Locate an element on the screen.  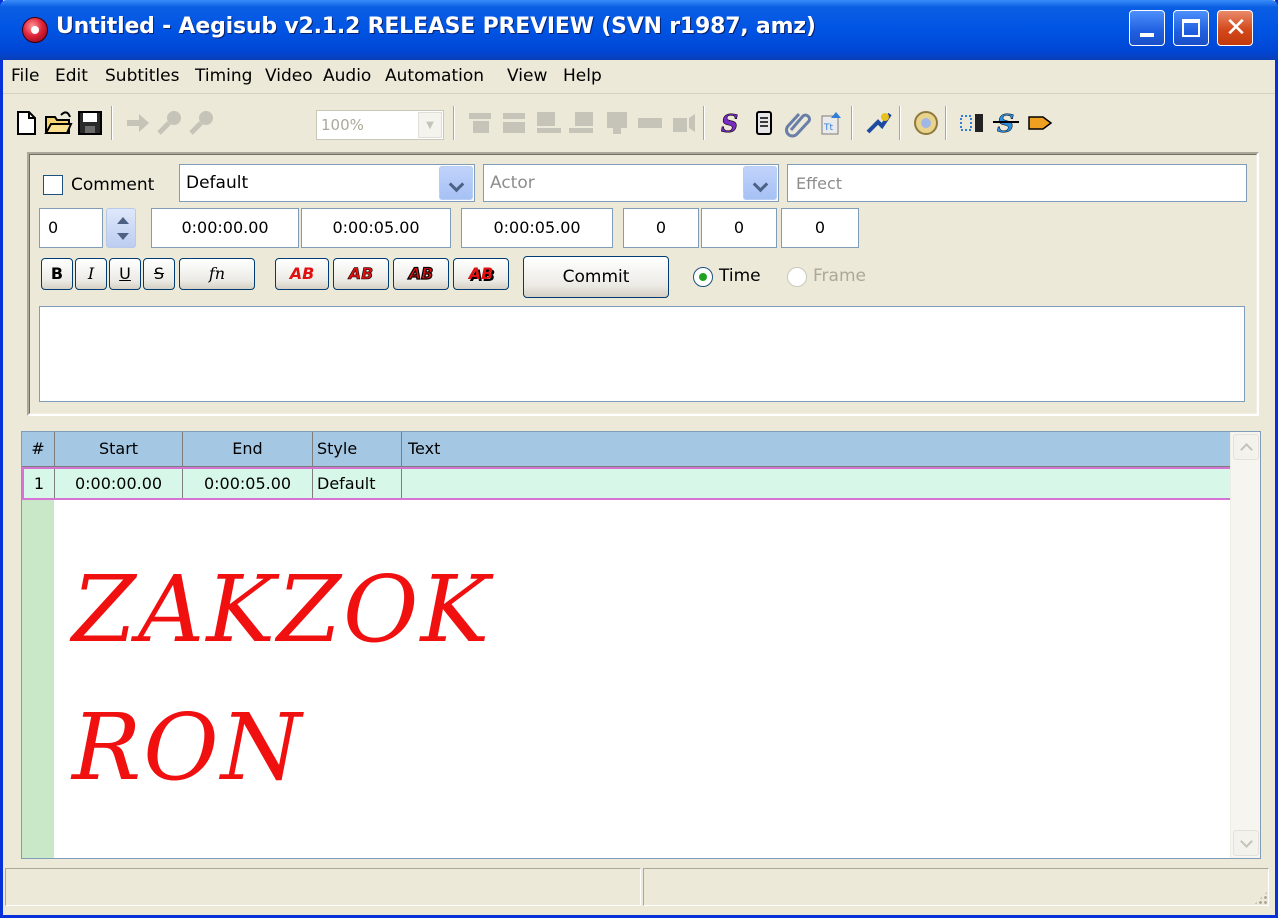
menu-edit: Edit is located at coordinates (71, 76).